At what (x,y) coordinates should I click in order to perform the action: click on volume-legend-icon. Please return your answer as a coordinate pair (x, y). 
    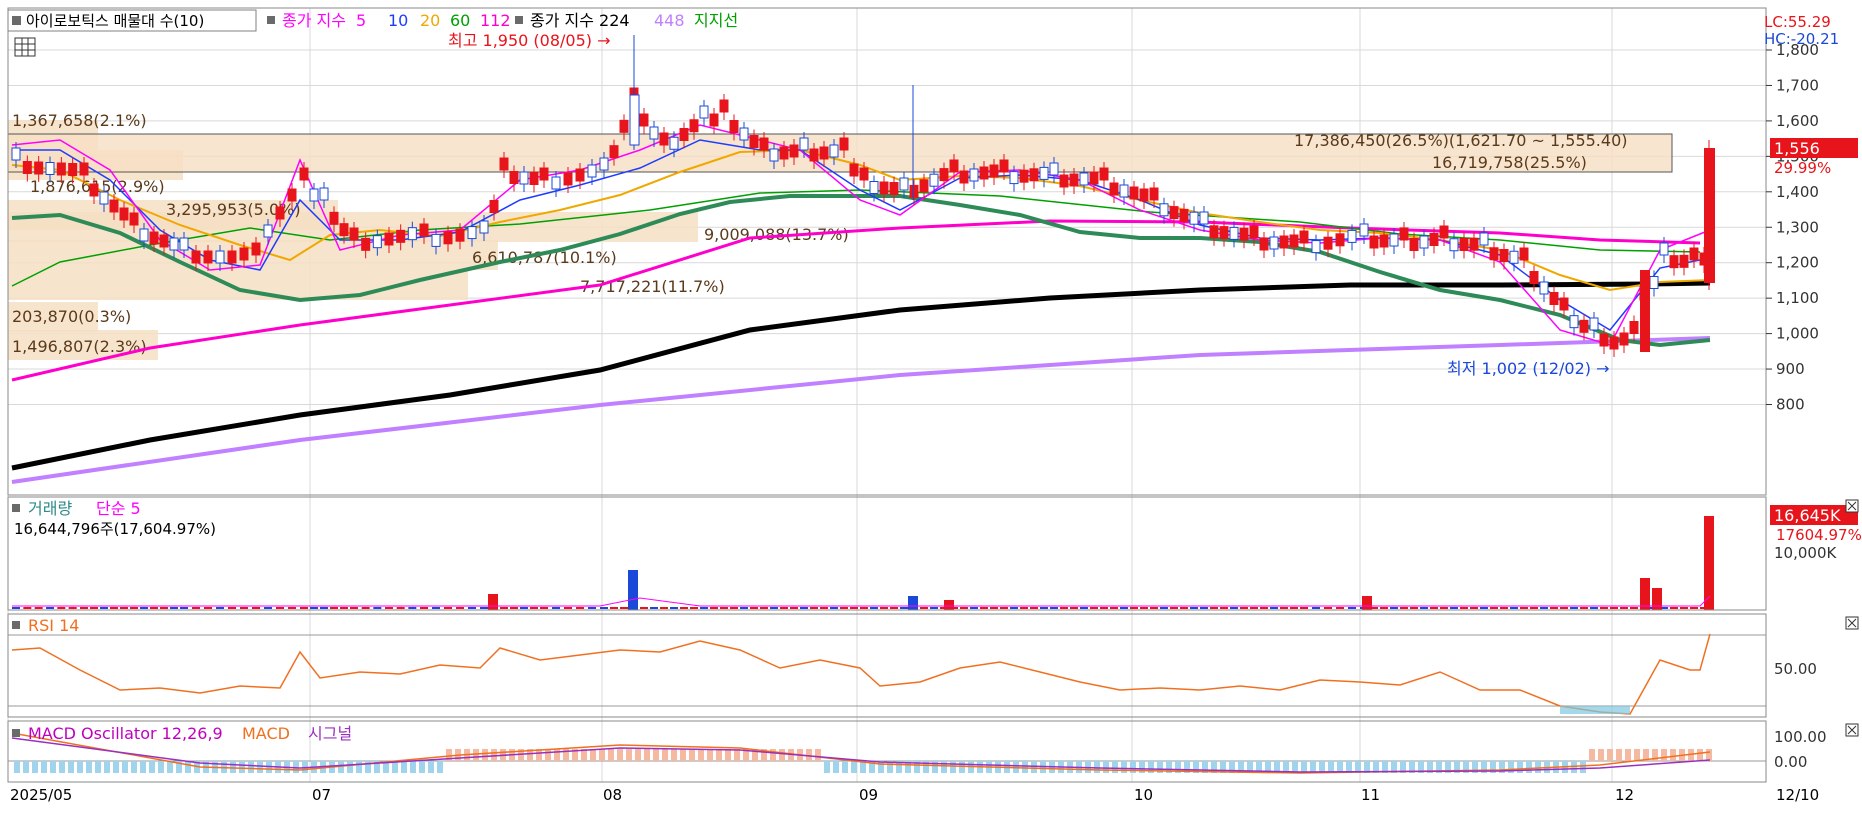
    Looking at the image, I should click on (16, 508).